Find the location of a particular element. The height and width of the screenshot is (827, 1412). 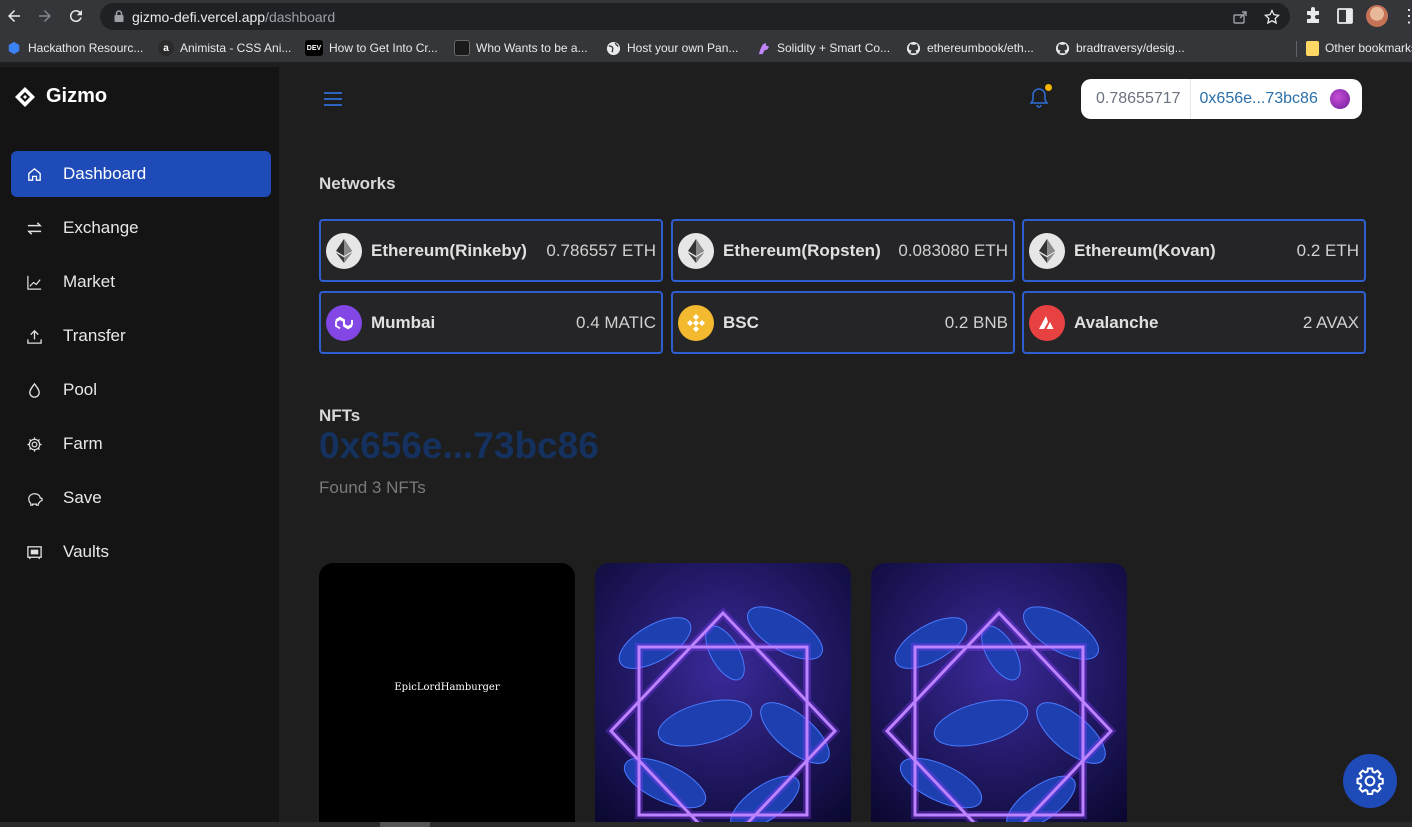

nfts-title: NFTs is located at coordinates (340, 415).